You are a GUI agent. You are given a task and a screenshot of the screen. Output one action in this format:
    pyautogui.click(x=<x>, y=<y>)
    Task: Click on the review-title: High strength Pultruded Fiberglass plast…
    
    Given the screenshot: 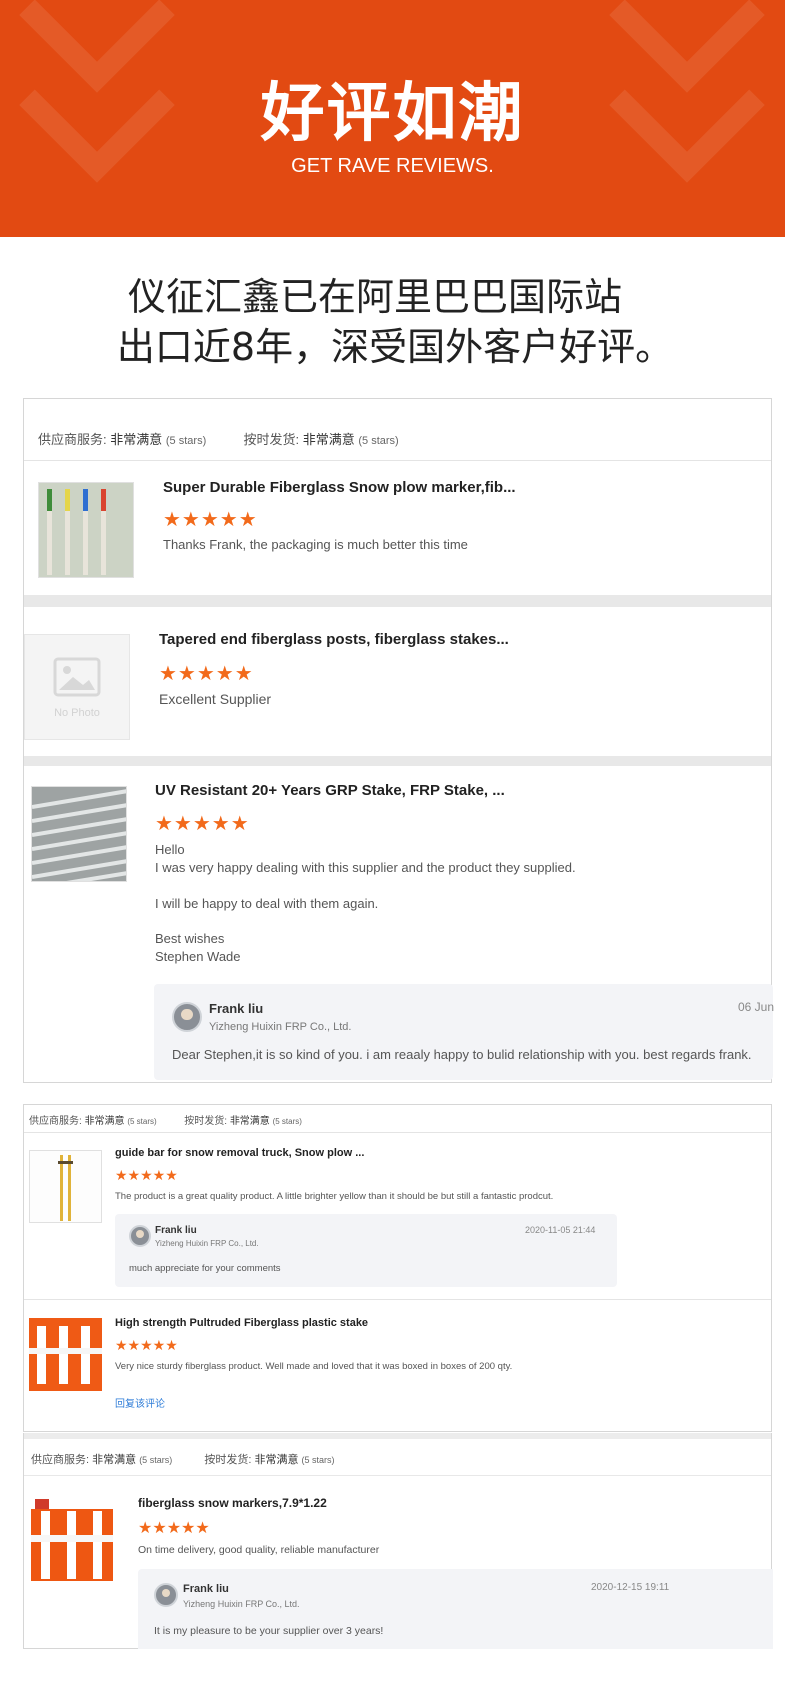 What is the action you would take?
    pyautogui.click(x=241, y=1323)
    